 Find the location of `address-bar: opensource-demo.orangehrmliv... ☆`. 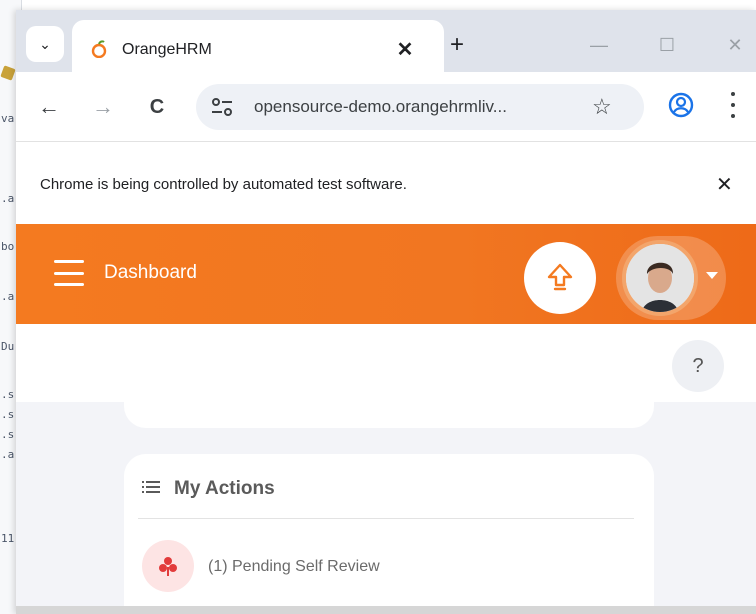

address-bar: opensource-demo.orangehrmliv... ☆ is located at coordinates (420, 107).